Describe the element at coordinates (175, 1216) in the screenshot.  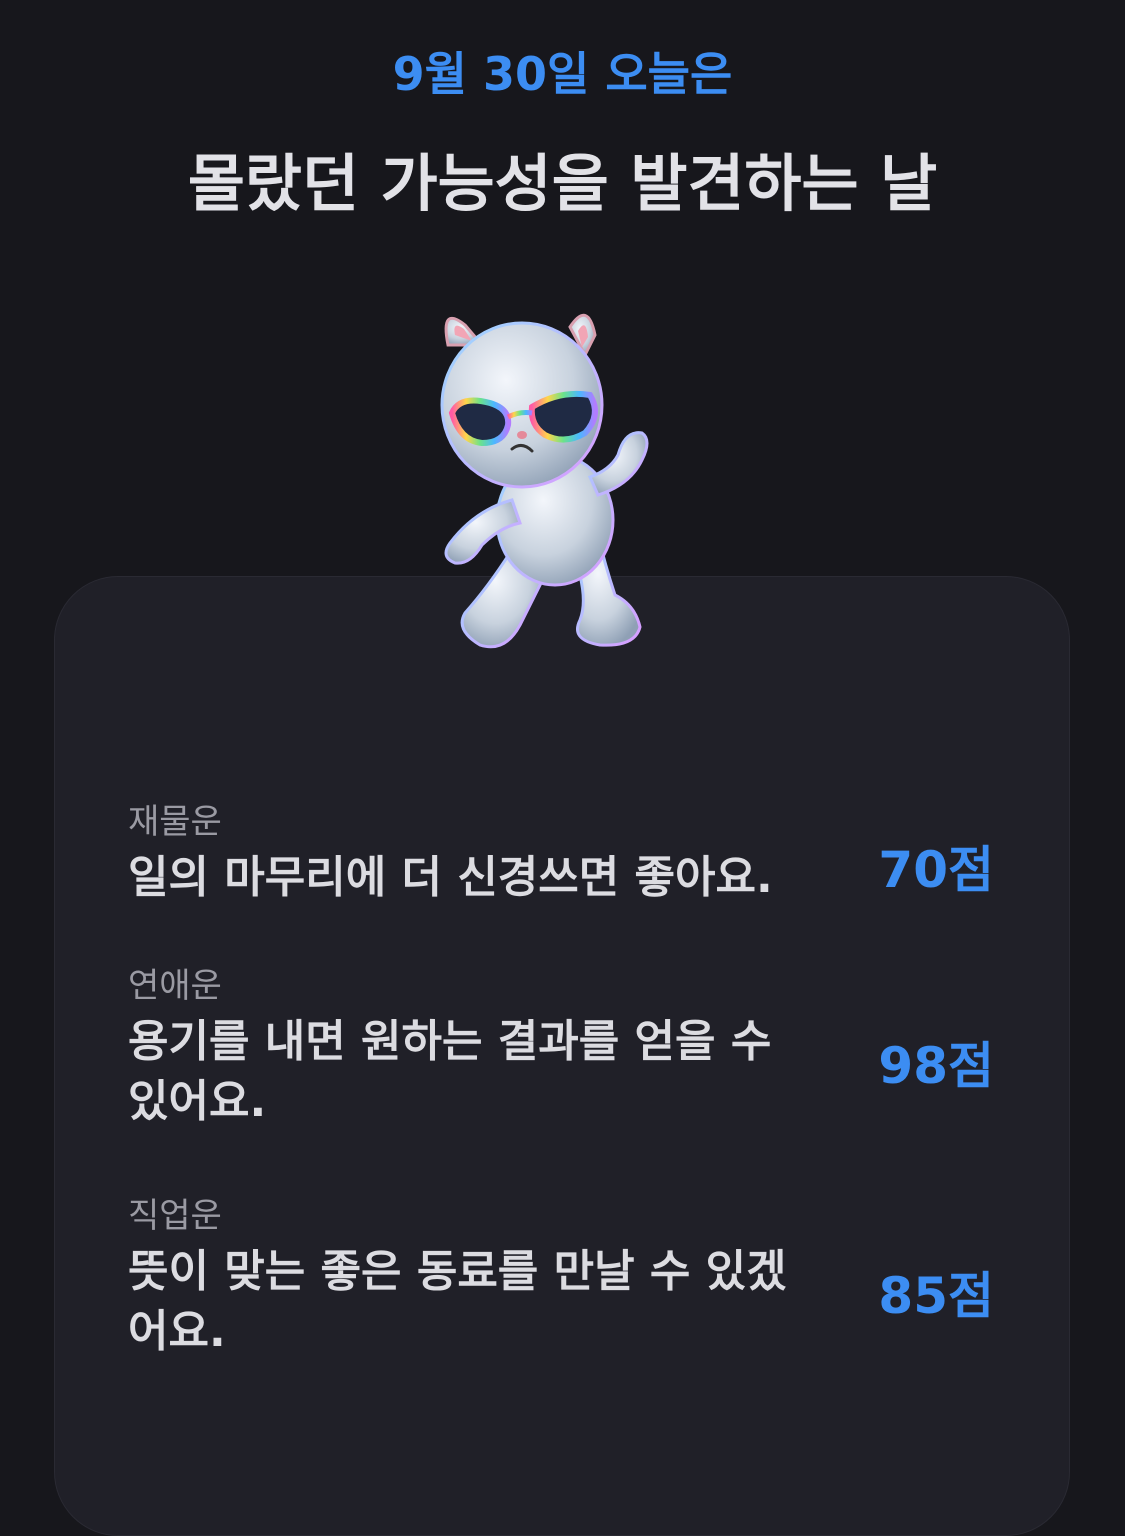
I see `fortune-label: 직업운` at that location.